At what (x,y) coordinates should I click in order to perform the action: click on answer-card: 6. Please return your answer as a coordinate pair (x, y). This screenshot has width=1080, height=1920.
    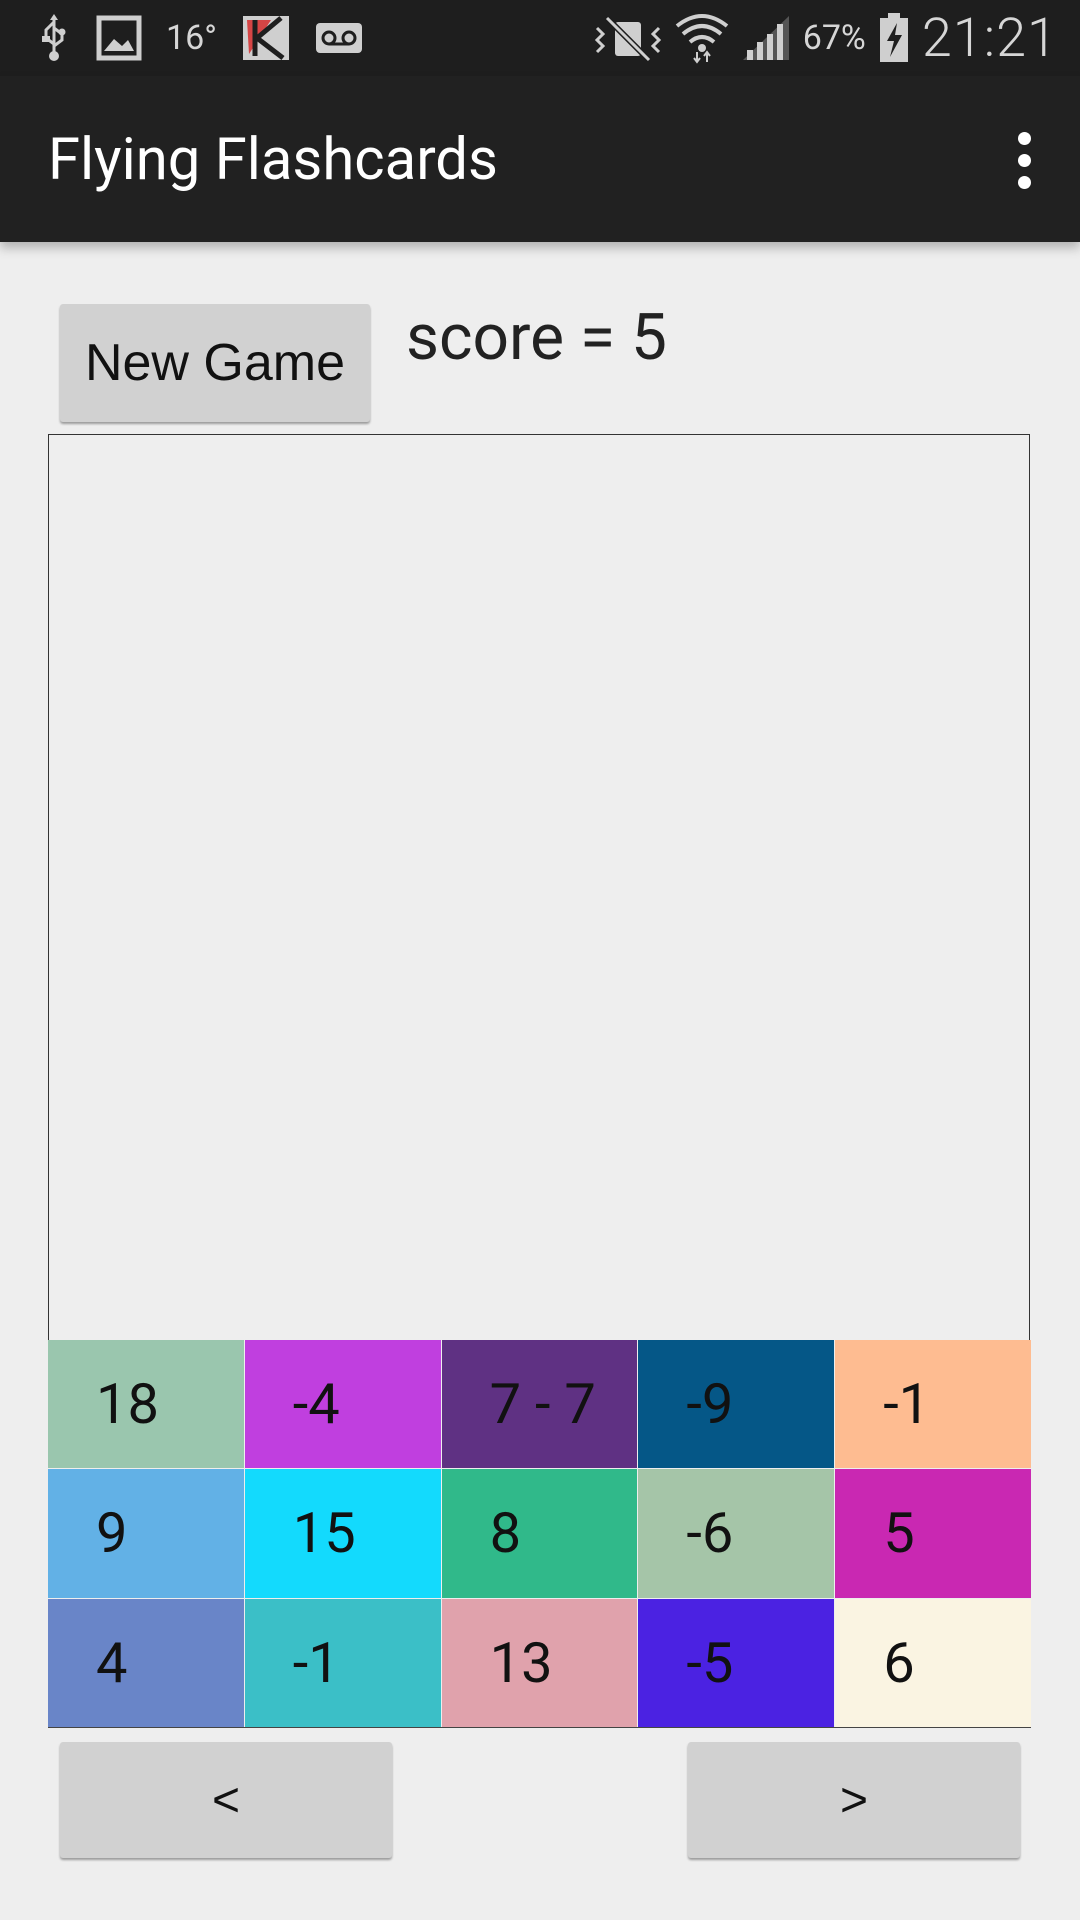
    Looking at the image, I should click on (933, 1662).